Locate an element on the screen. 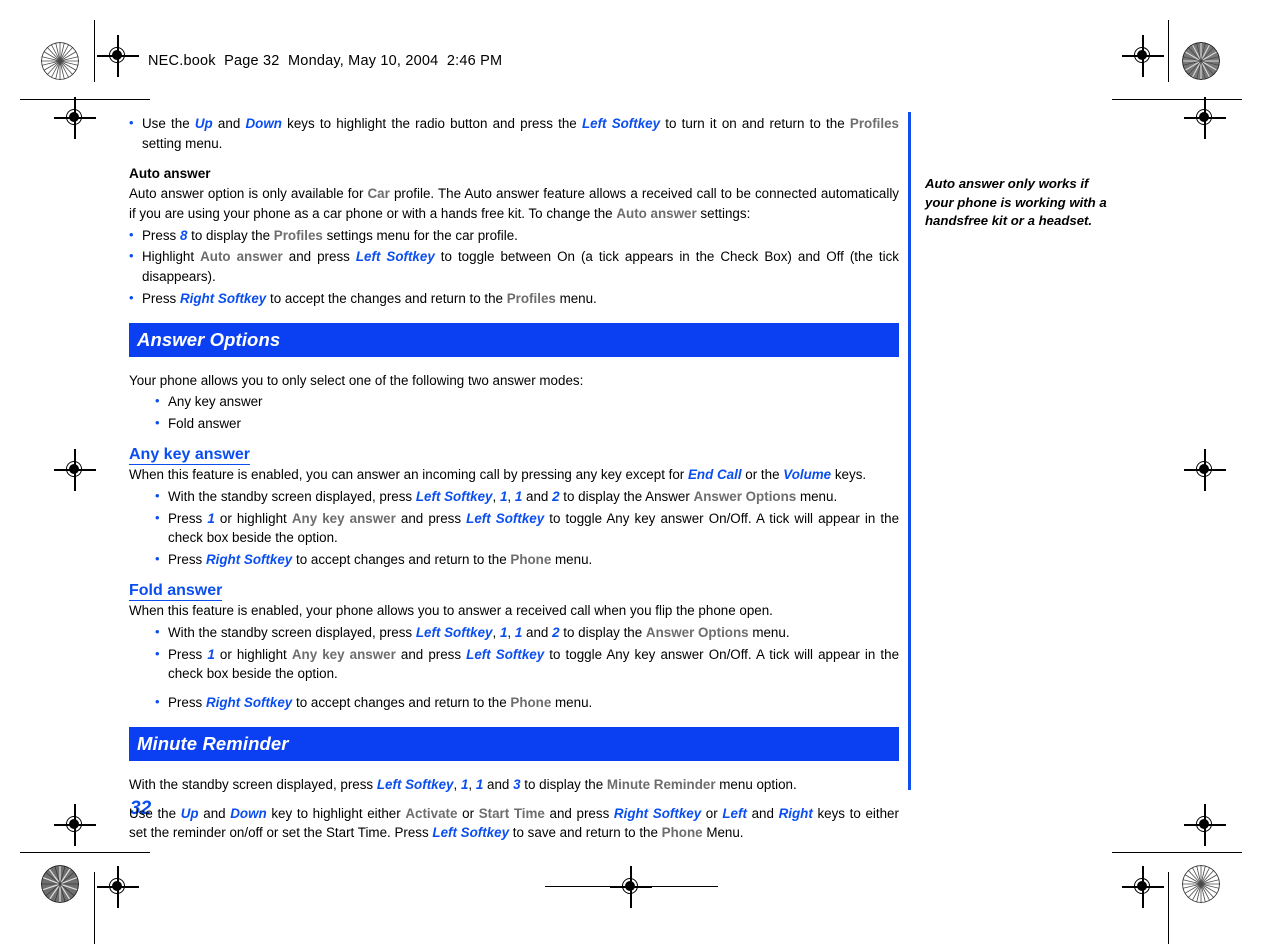  answer-modes-list: Any key answer Fold answer is located at coordinates (527, 412).